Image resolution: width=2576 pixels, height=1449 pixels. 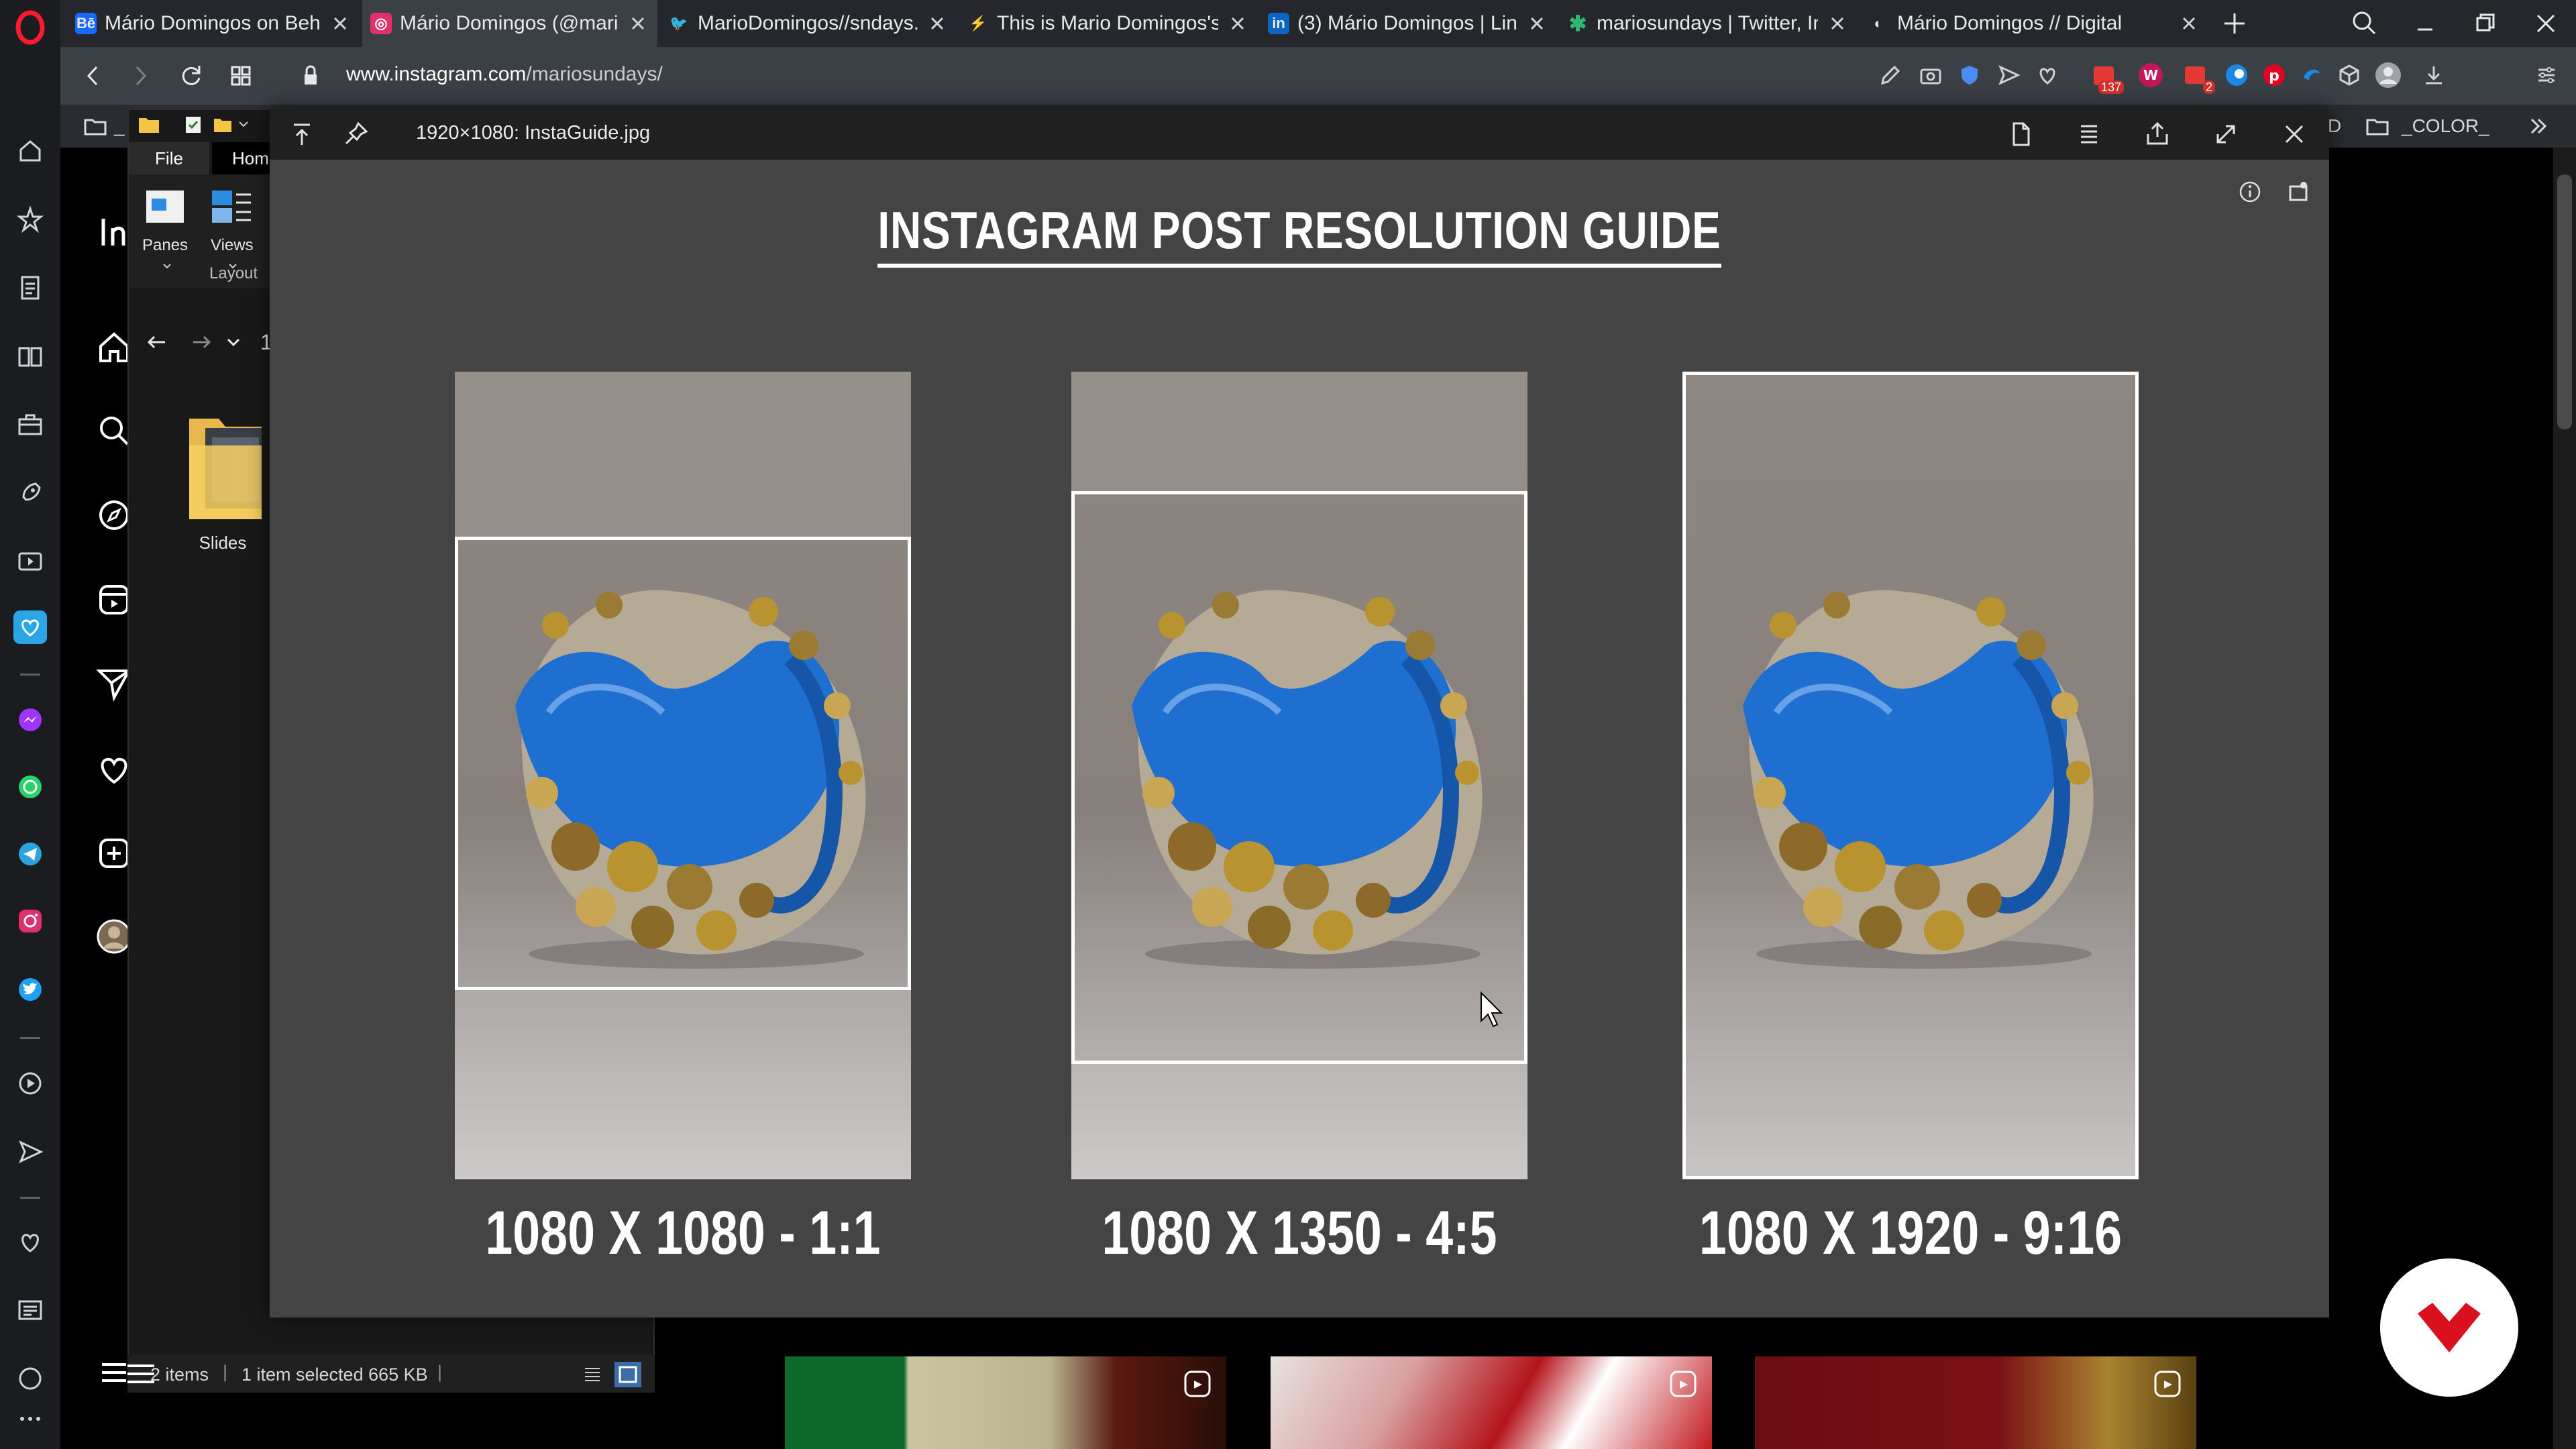 What do you see at coordinates (119, 126) in the screenshot?
I see `bookmark-label: _` at bounding box center [119, 126].